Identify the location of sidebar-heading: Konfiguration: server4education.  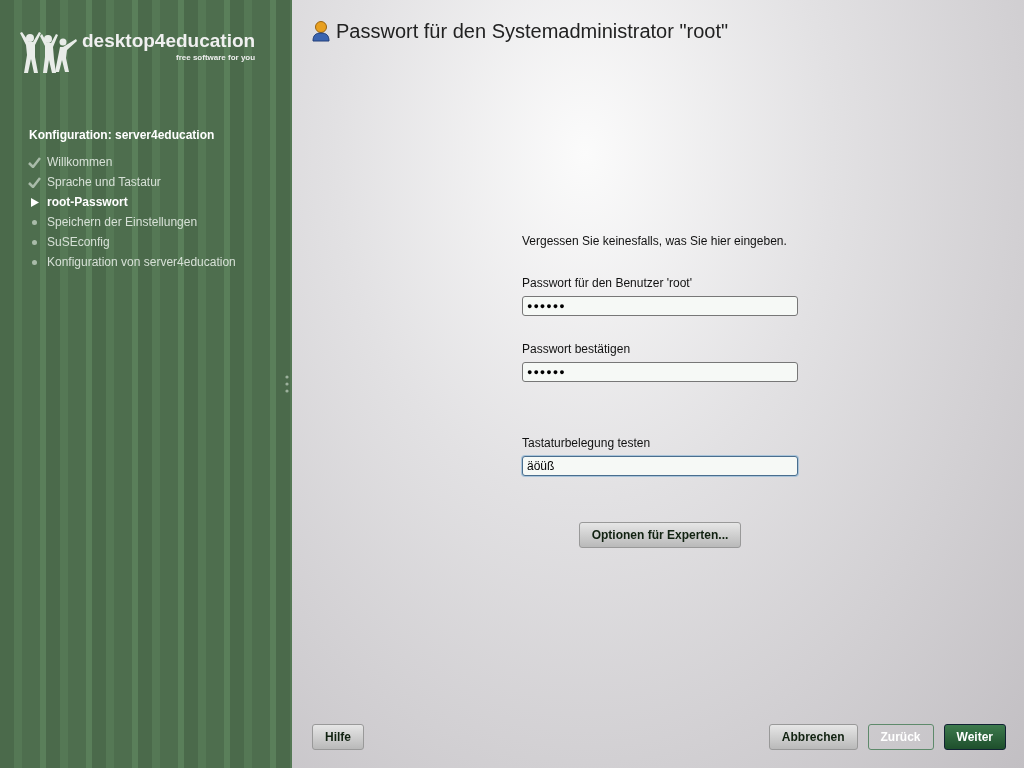
(122, 135).